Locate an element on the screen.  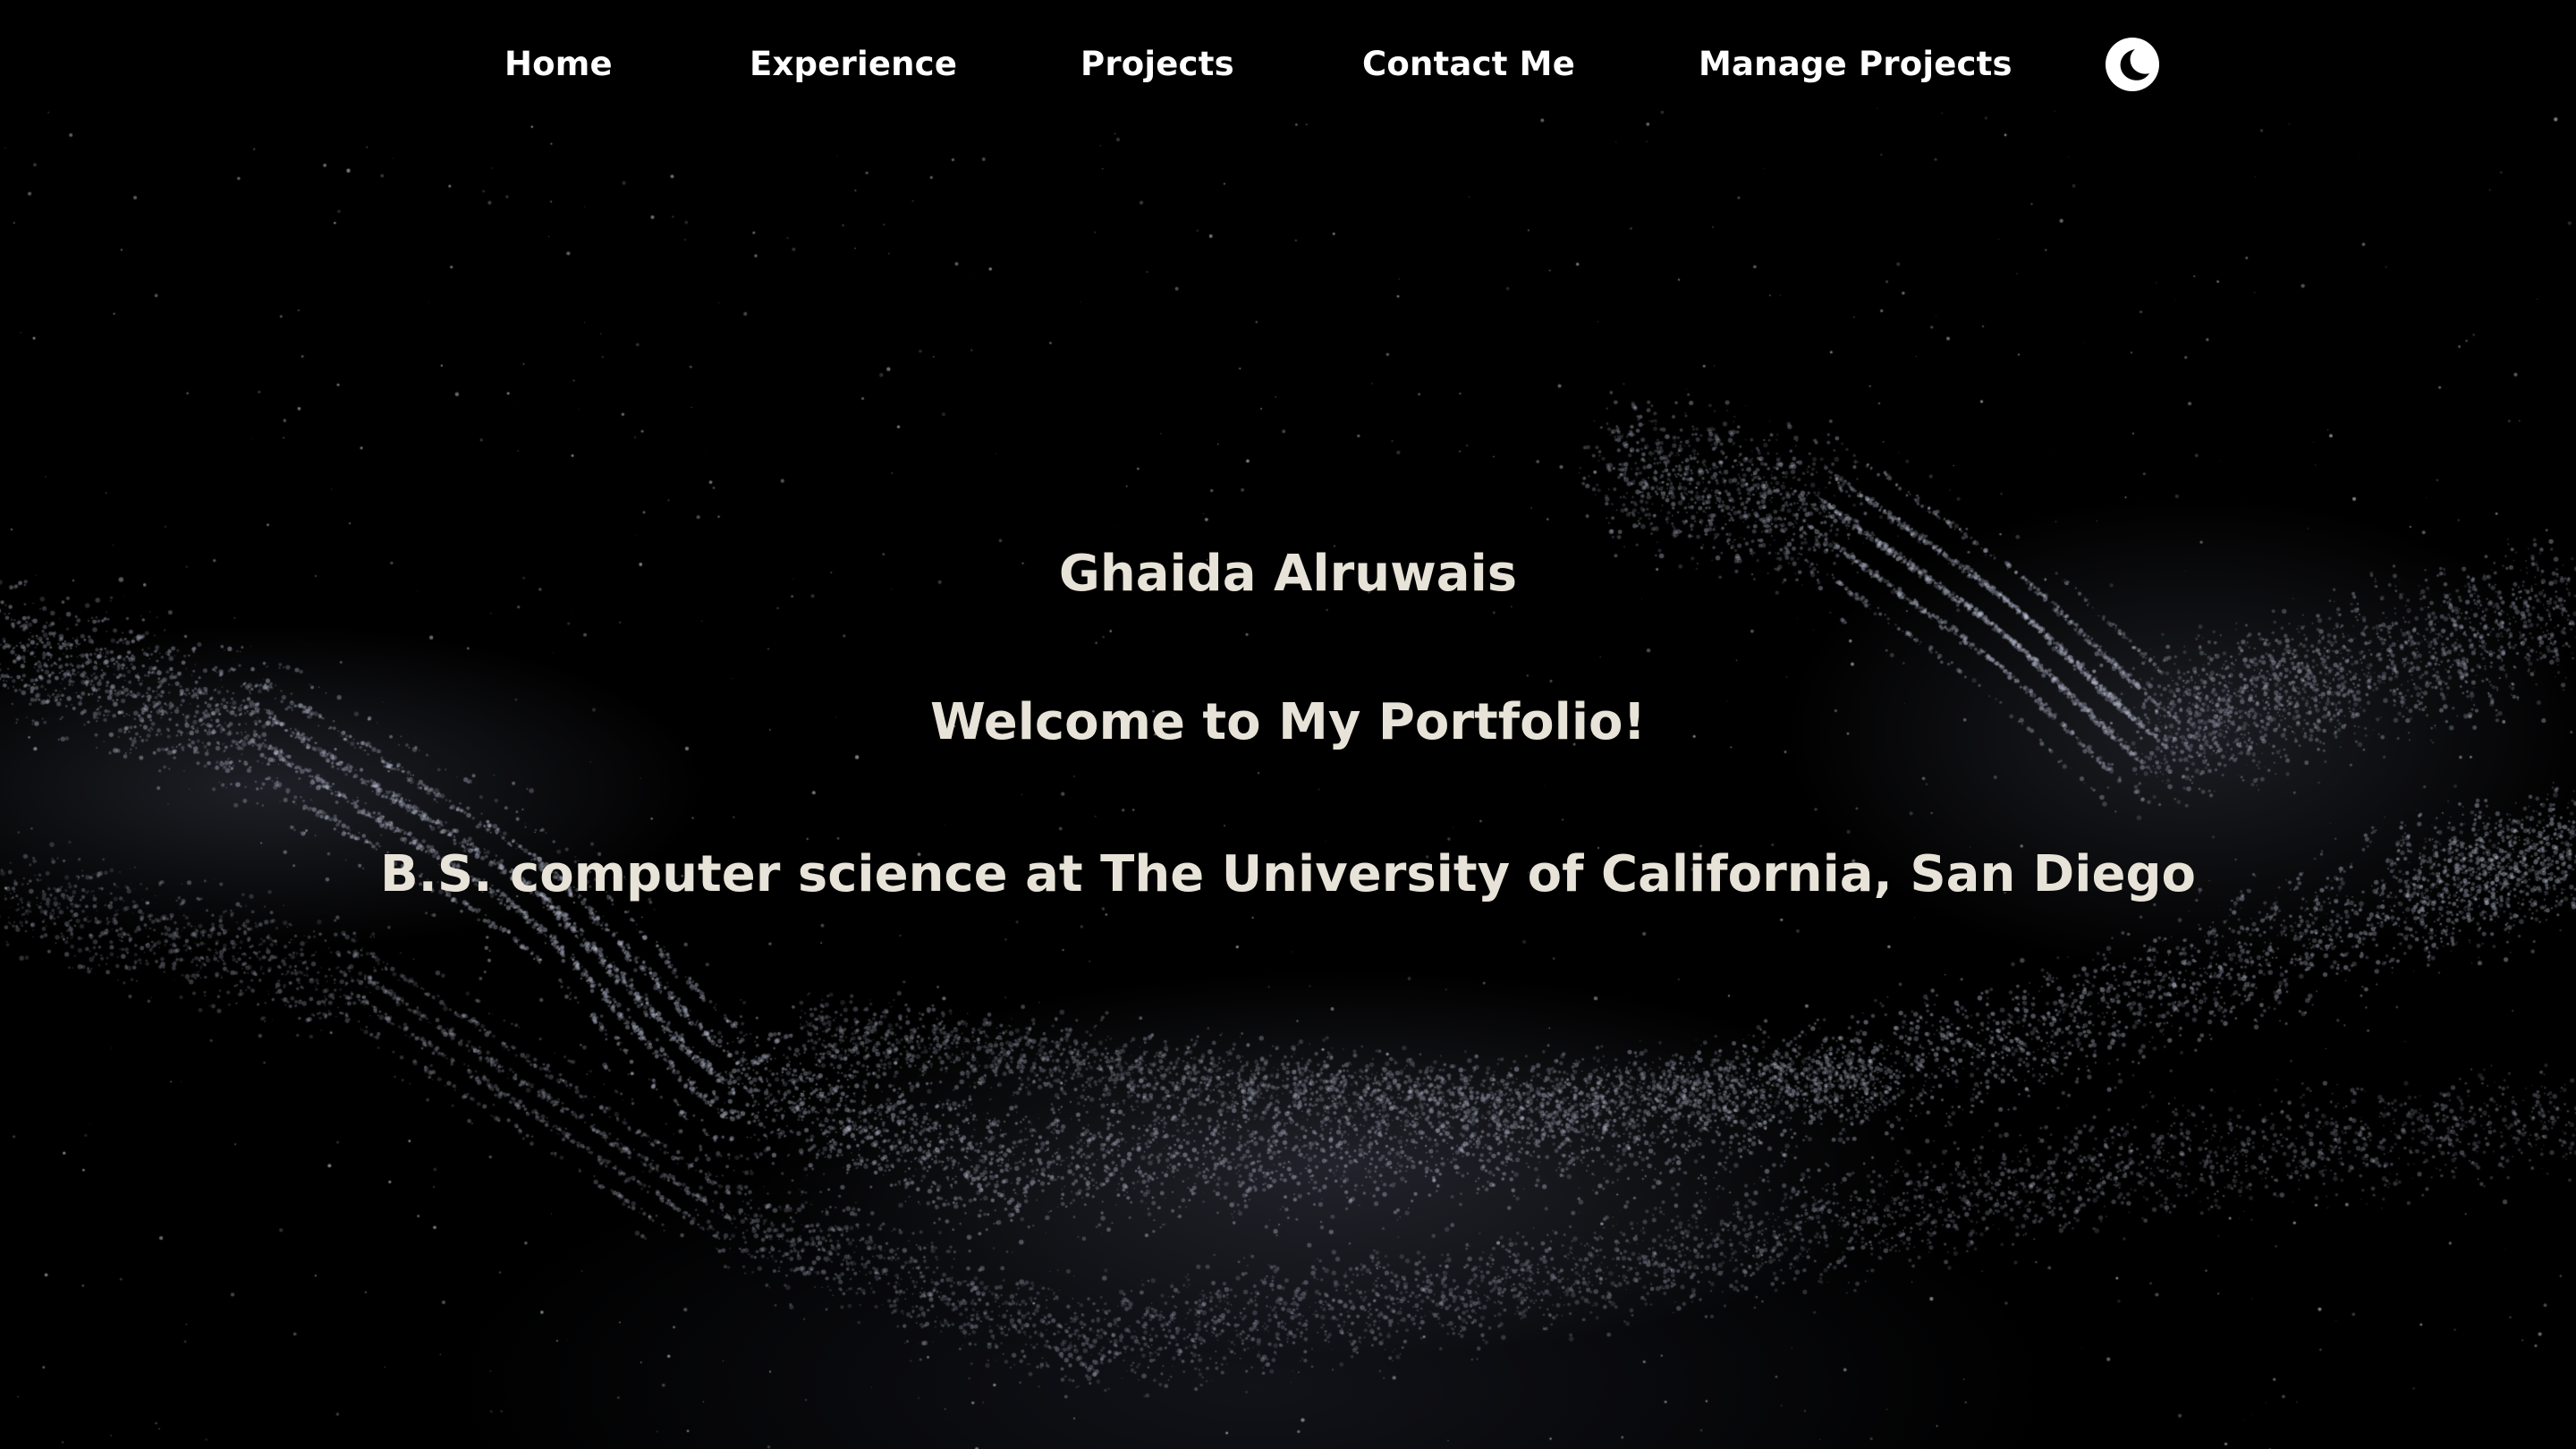
nav-contact-me-link: Contact Me is located at coordinates (1468, 64).